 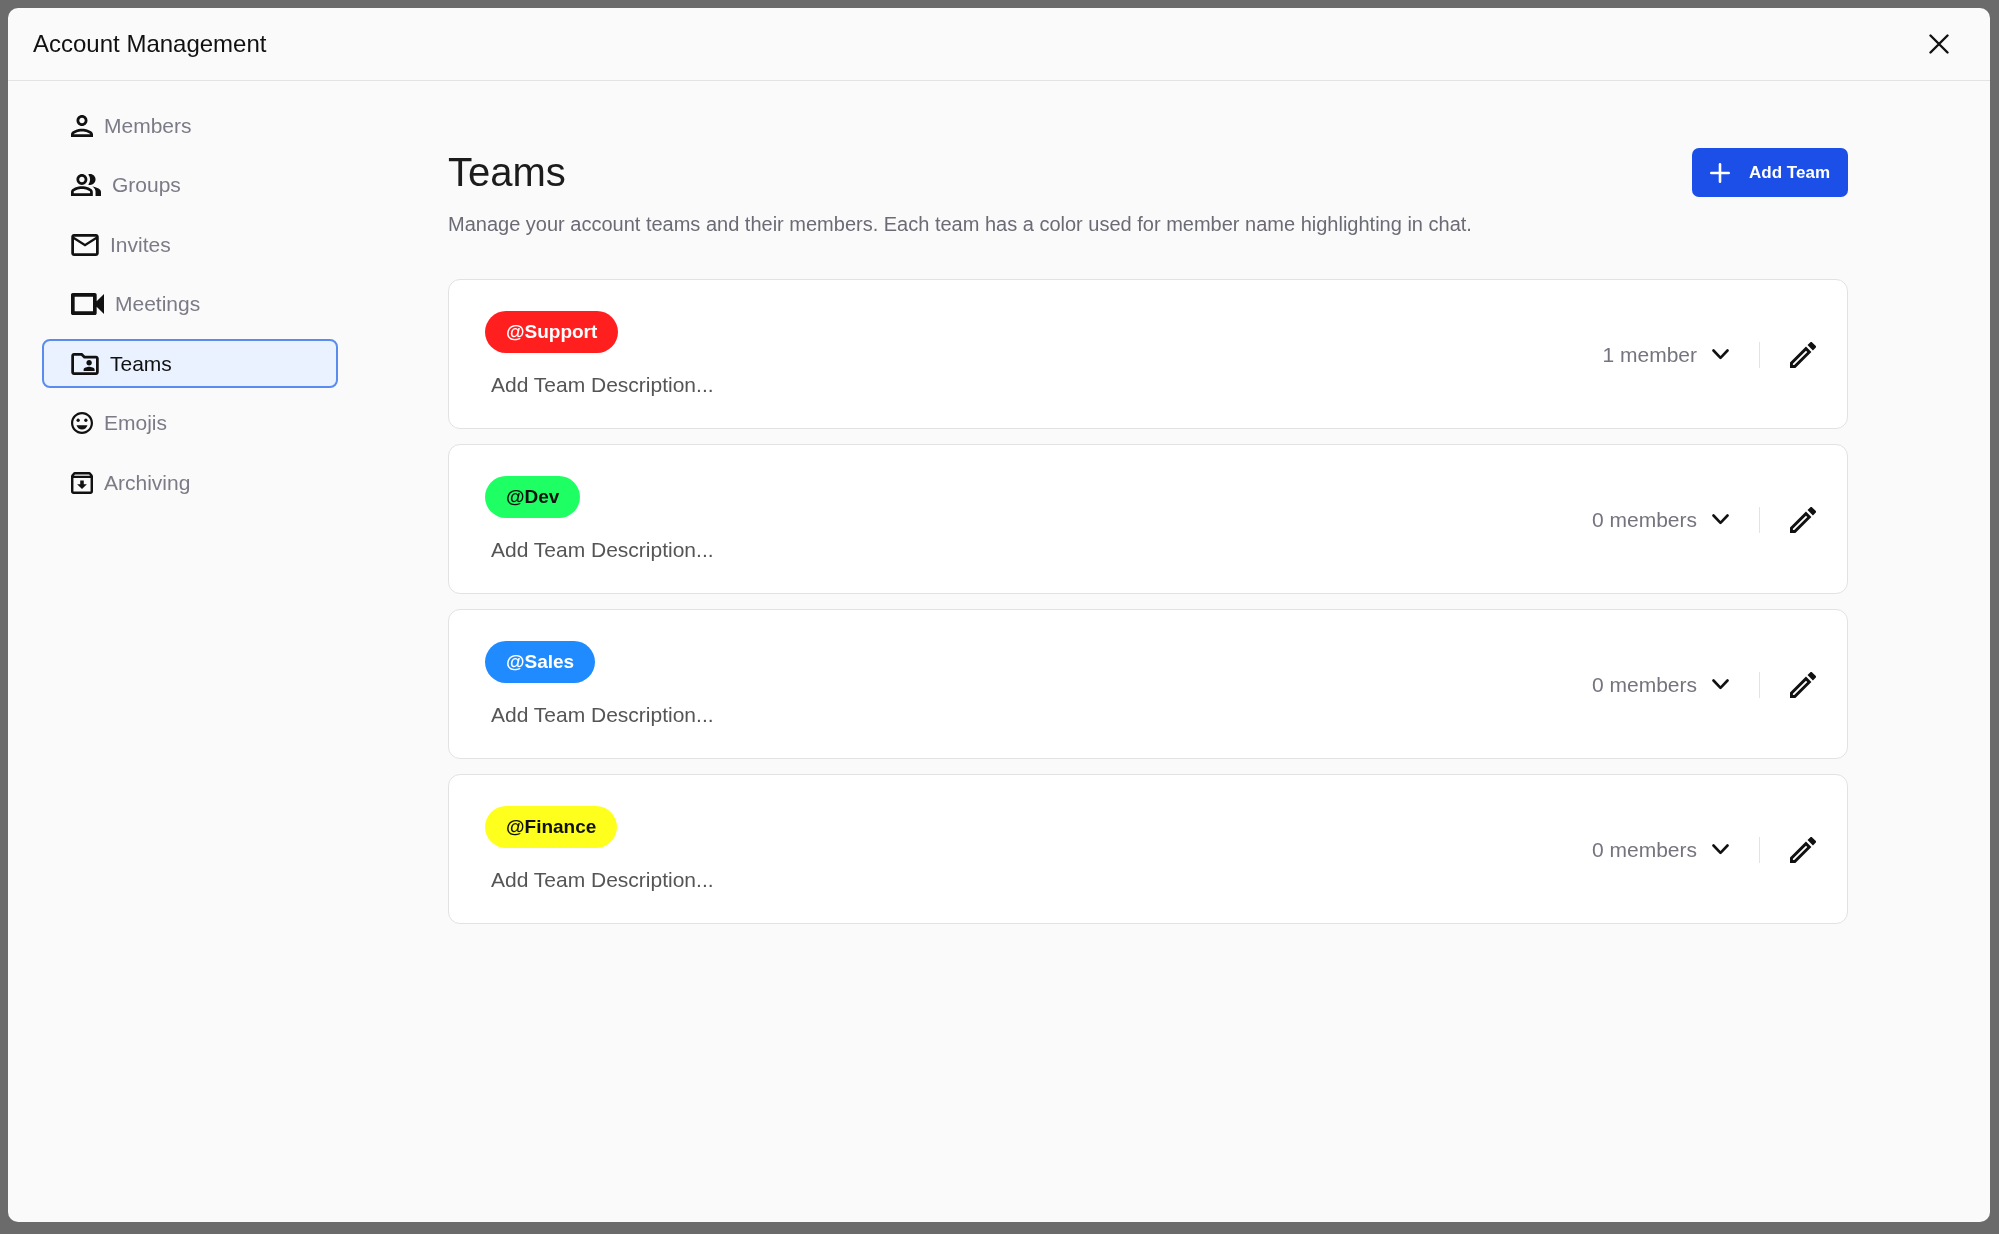 I want to click on close-icon, so click(x=1939, y=44).